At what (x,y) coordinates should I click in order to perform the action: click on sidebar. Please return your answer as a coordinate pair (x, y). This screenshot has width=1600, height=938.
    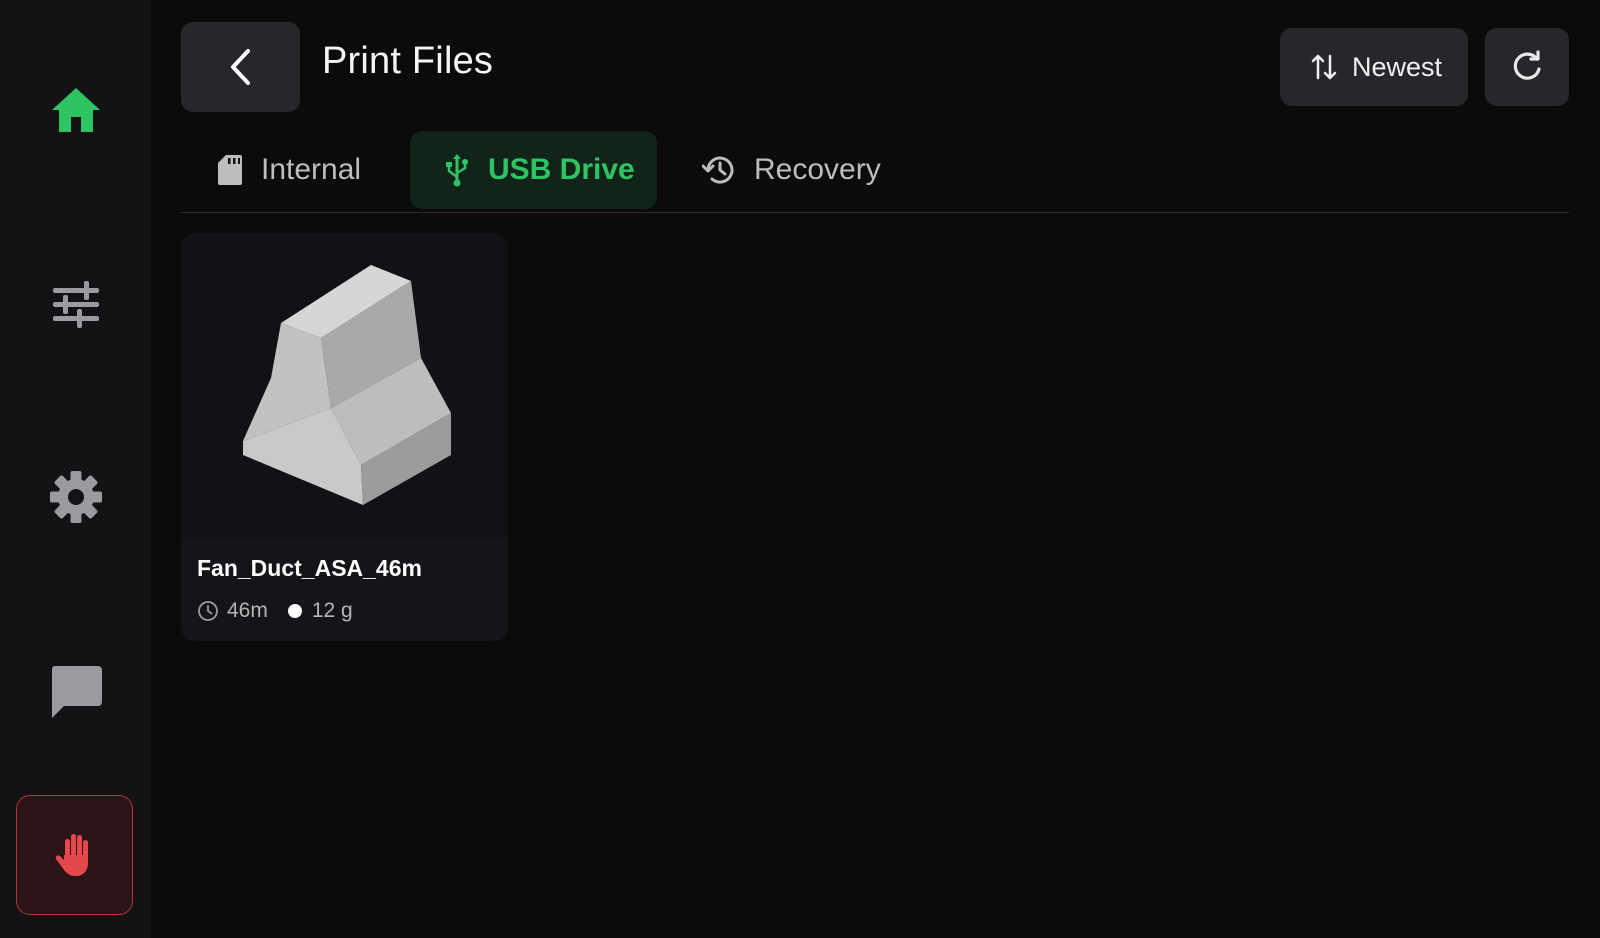
    Looking at the image, I should click on (75, 469).